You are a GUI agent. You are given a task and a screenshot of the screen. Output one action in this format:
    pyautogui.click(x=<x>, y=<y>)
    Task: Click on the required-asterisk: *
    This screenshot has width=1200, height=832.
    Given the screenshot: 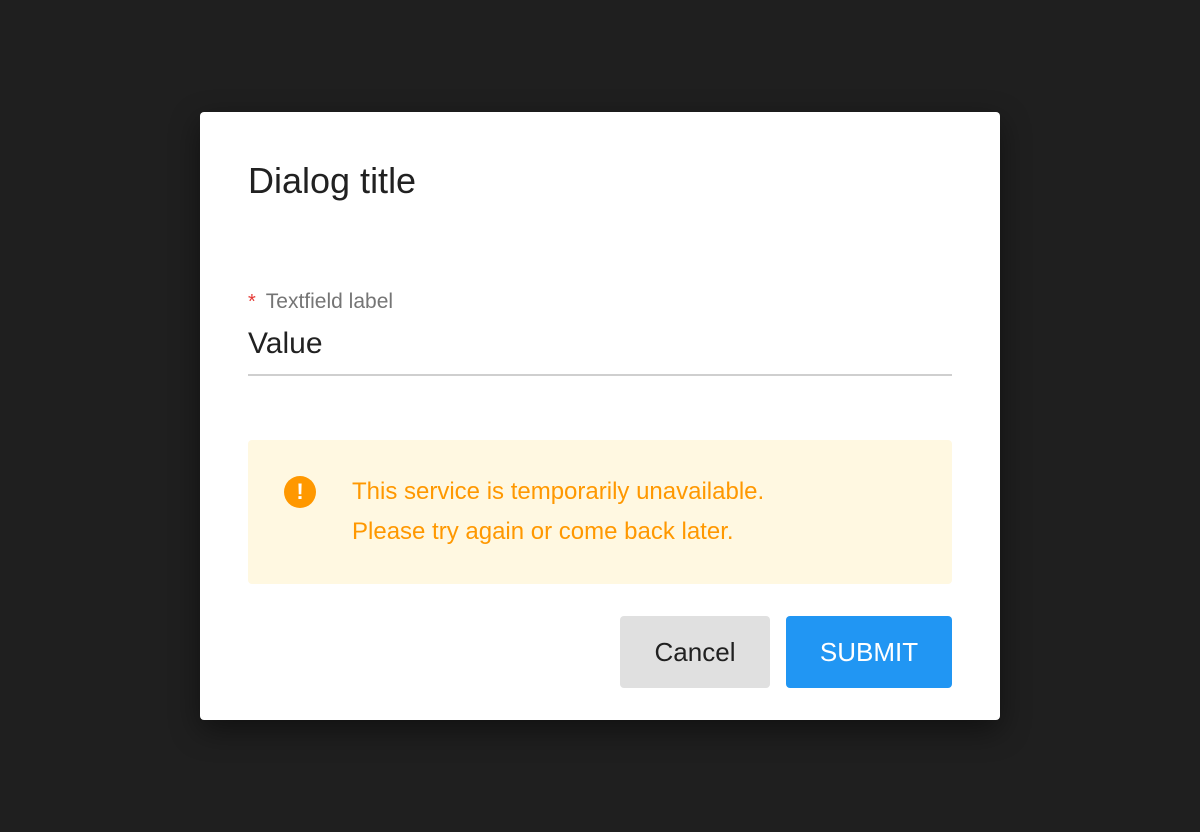 What is the action you would take?
    pyautogui.click(x=252, y=302)
    